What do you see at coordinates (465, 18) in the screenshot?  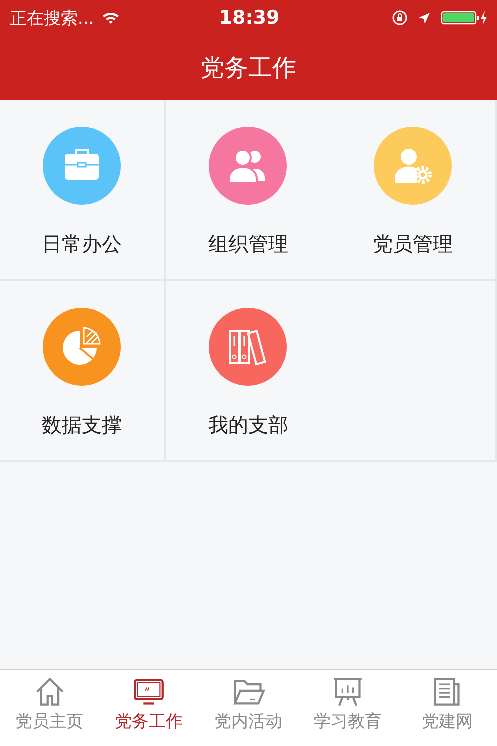 I see `battery-icon` at bounding box center [465, 18].